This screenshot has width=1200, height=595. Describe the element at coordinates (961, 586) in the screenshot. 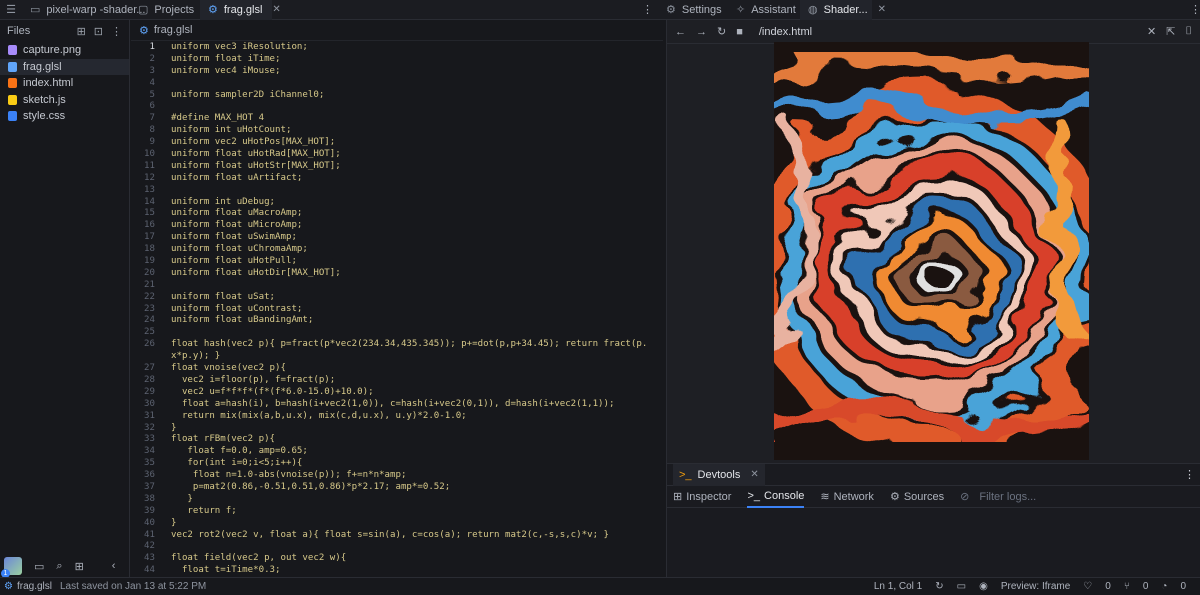

I see `layout-icon: ▭` at that location.